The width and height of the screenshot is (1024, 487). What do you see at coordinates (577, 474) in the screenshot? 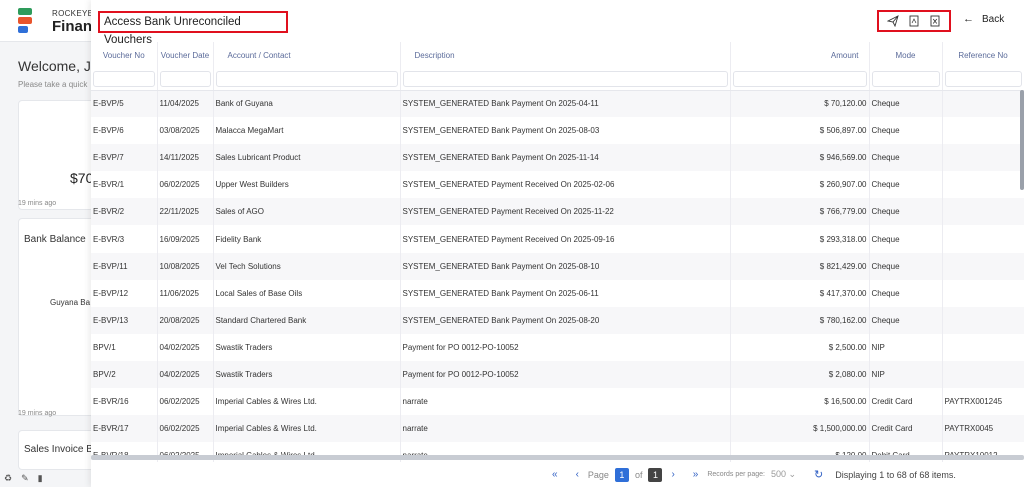
I see `prev-page-icon: ‹` at bounding box center [577, 474].